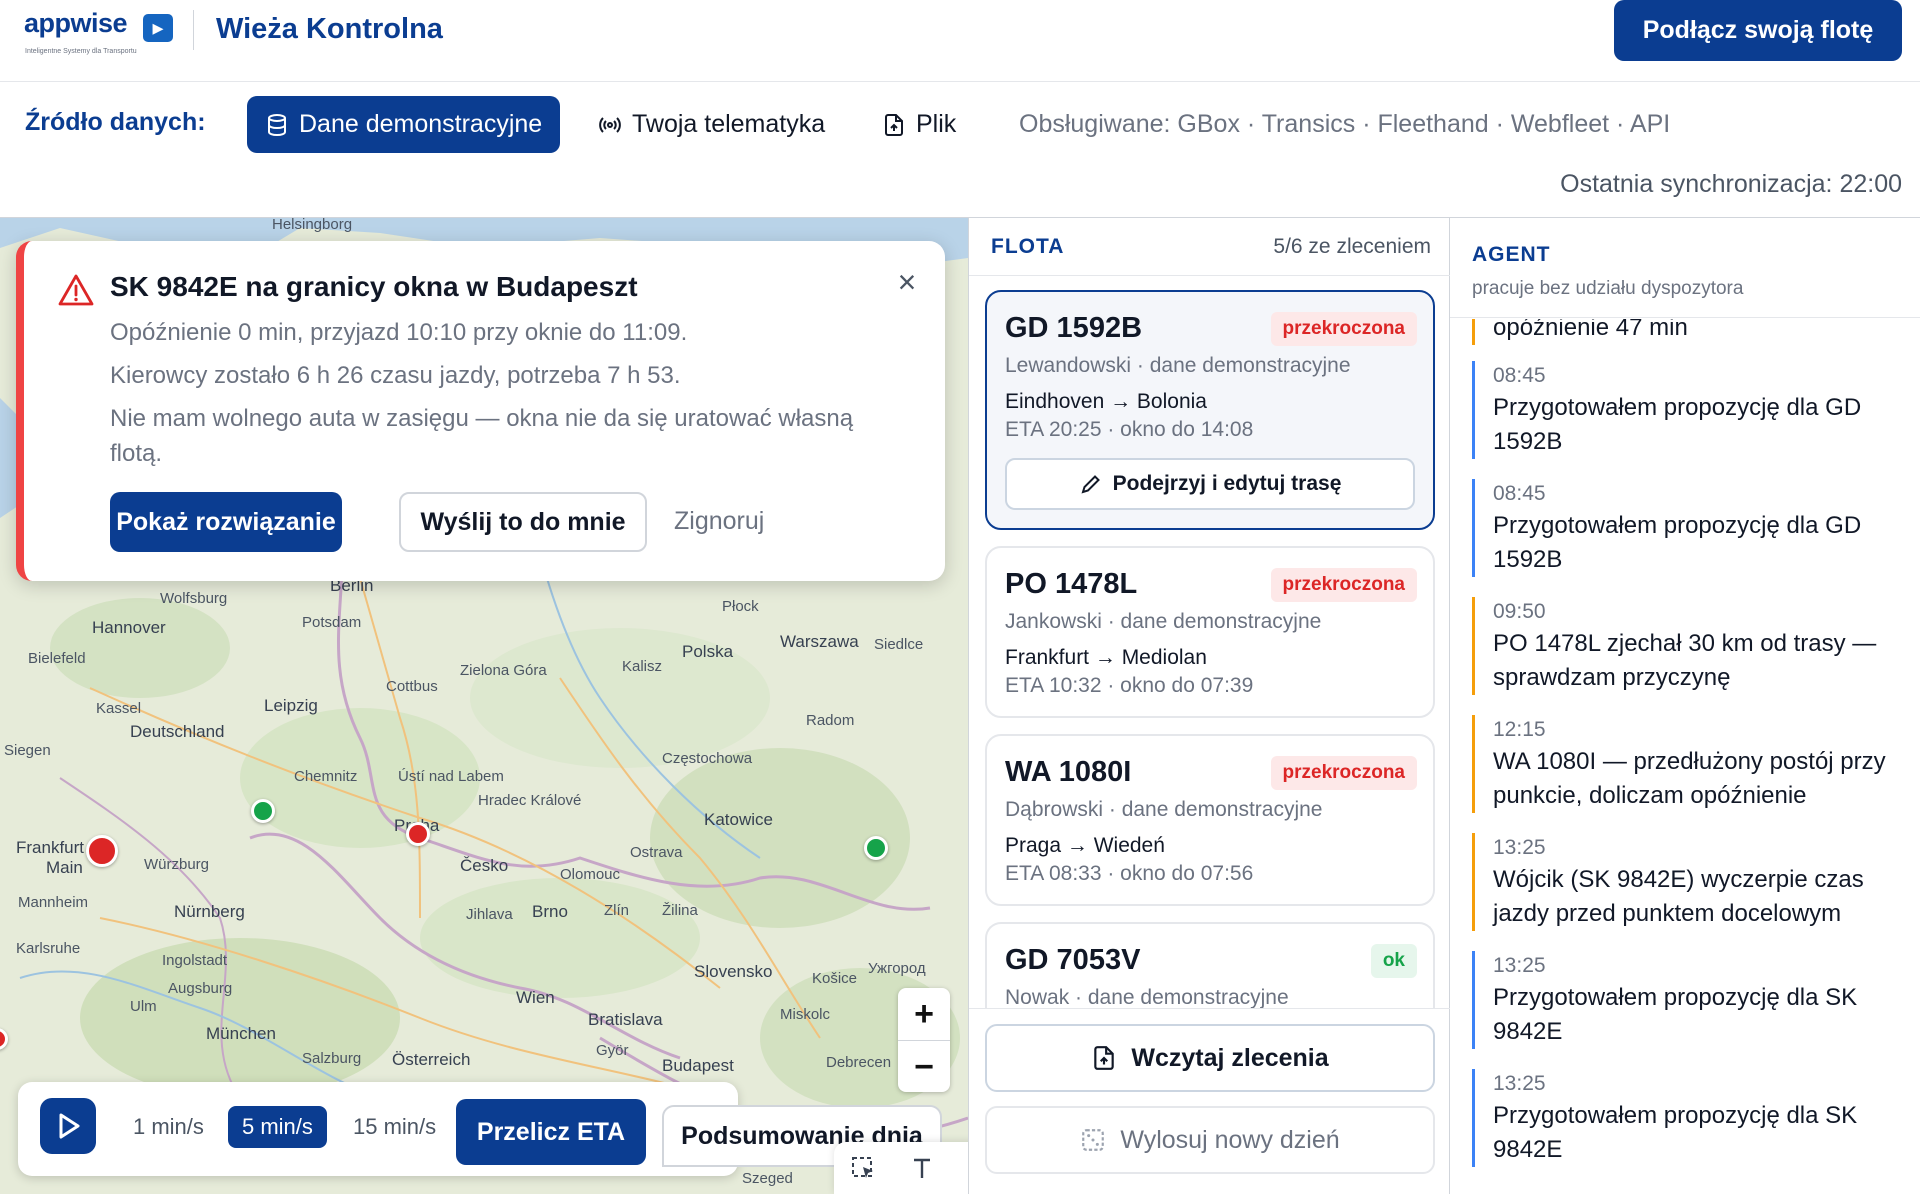 Image resolution: width=1920 pixels, height=1194 pixels. I want to click on alert-title: SK 9842E na granicy okna w Budapeszt, so click(374, 286).